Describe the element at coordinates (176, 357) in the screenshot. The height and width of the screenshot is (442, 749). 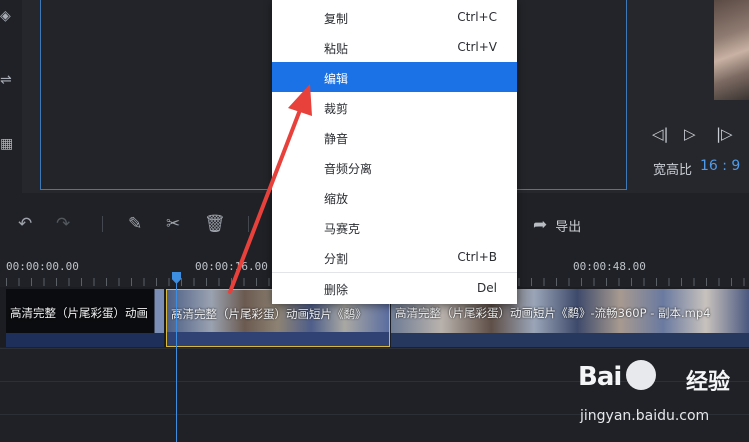
I see `playhead` at that location.